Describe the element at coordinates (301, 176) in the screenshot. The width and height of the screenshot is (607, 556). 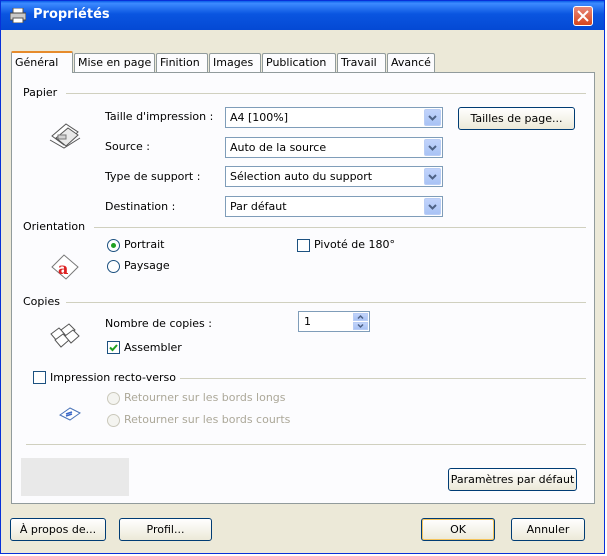
I see `media-type-value: Sélection auto du support` at that location.